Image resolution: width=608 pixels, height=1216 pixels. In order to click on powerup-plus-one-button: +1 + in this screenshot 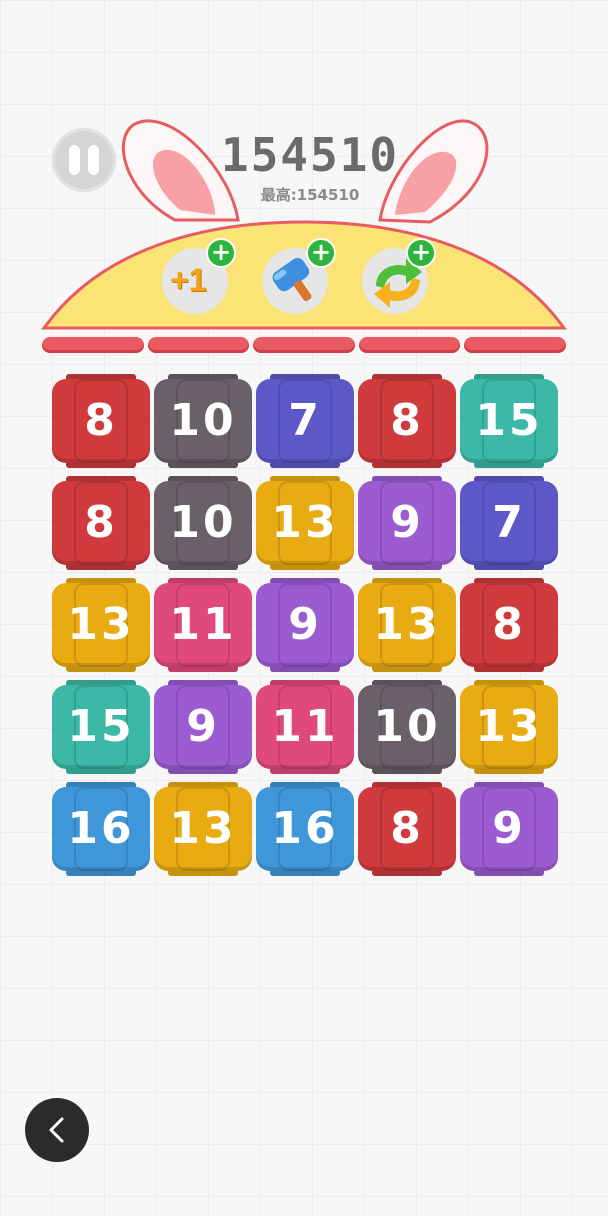, I will do `click(199, 278)`.